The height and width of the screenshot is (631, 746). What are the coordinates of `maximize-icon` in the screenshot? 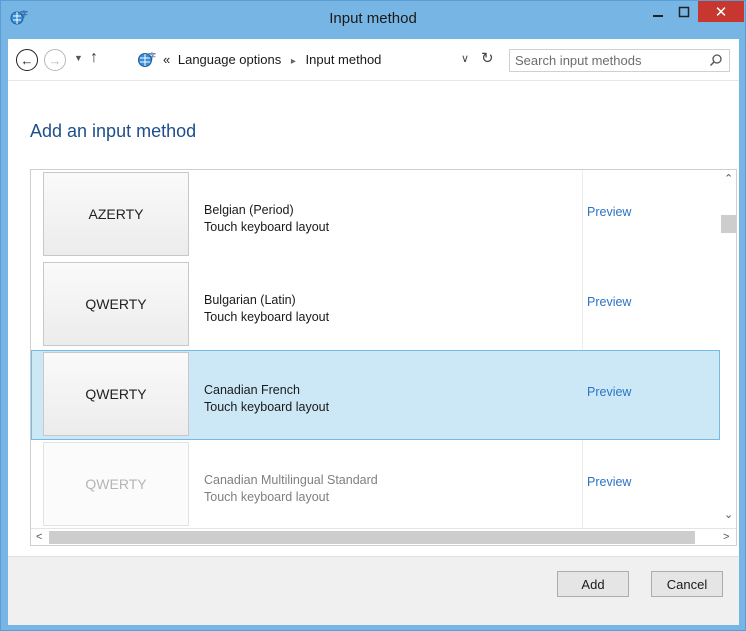 It's located at (684, 12).